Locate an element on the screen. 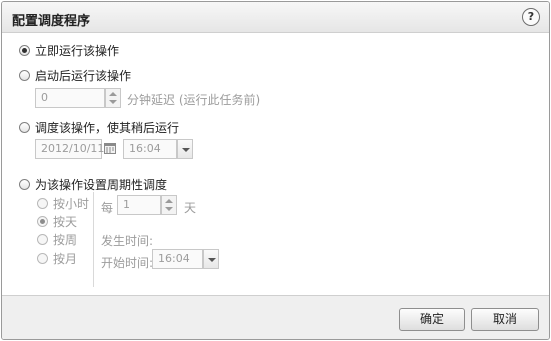 This screenshot has width=551, height=341. run-after-start-label: 启动后运行该操作 is located at coordinates (83, 75).